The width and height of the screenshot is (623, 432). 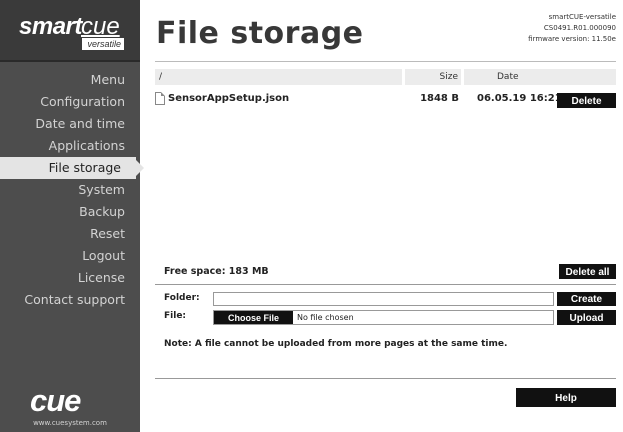 I want to click on sidebar-item-applications: Applications, so click(x=70, y=146).